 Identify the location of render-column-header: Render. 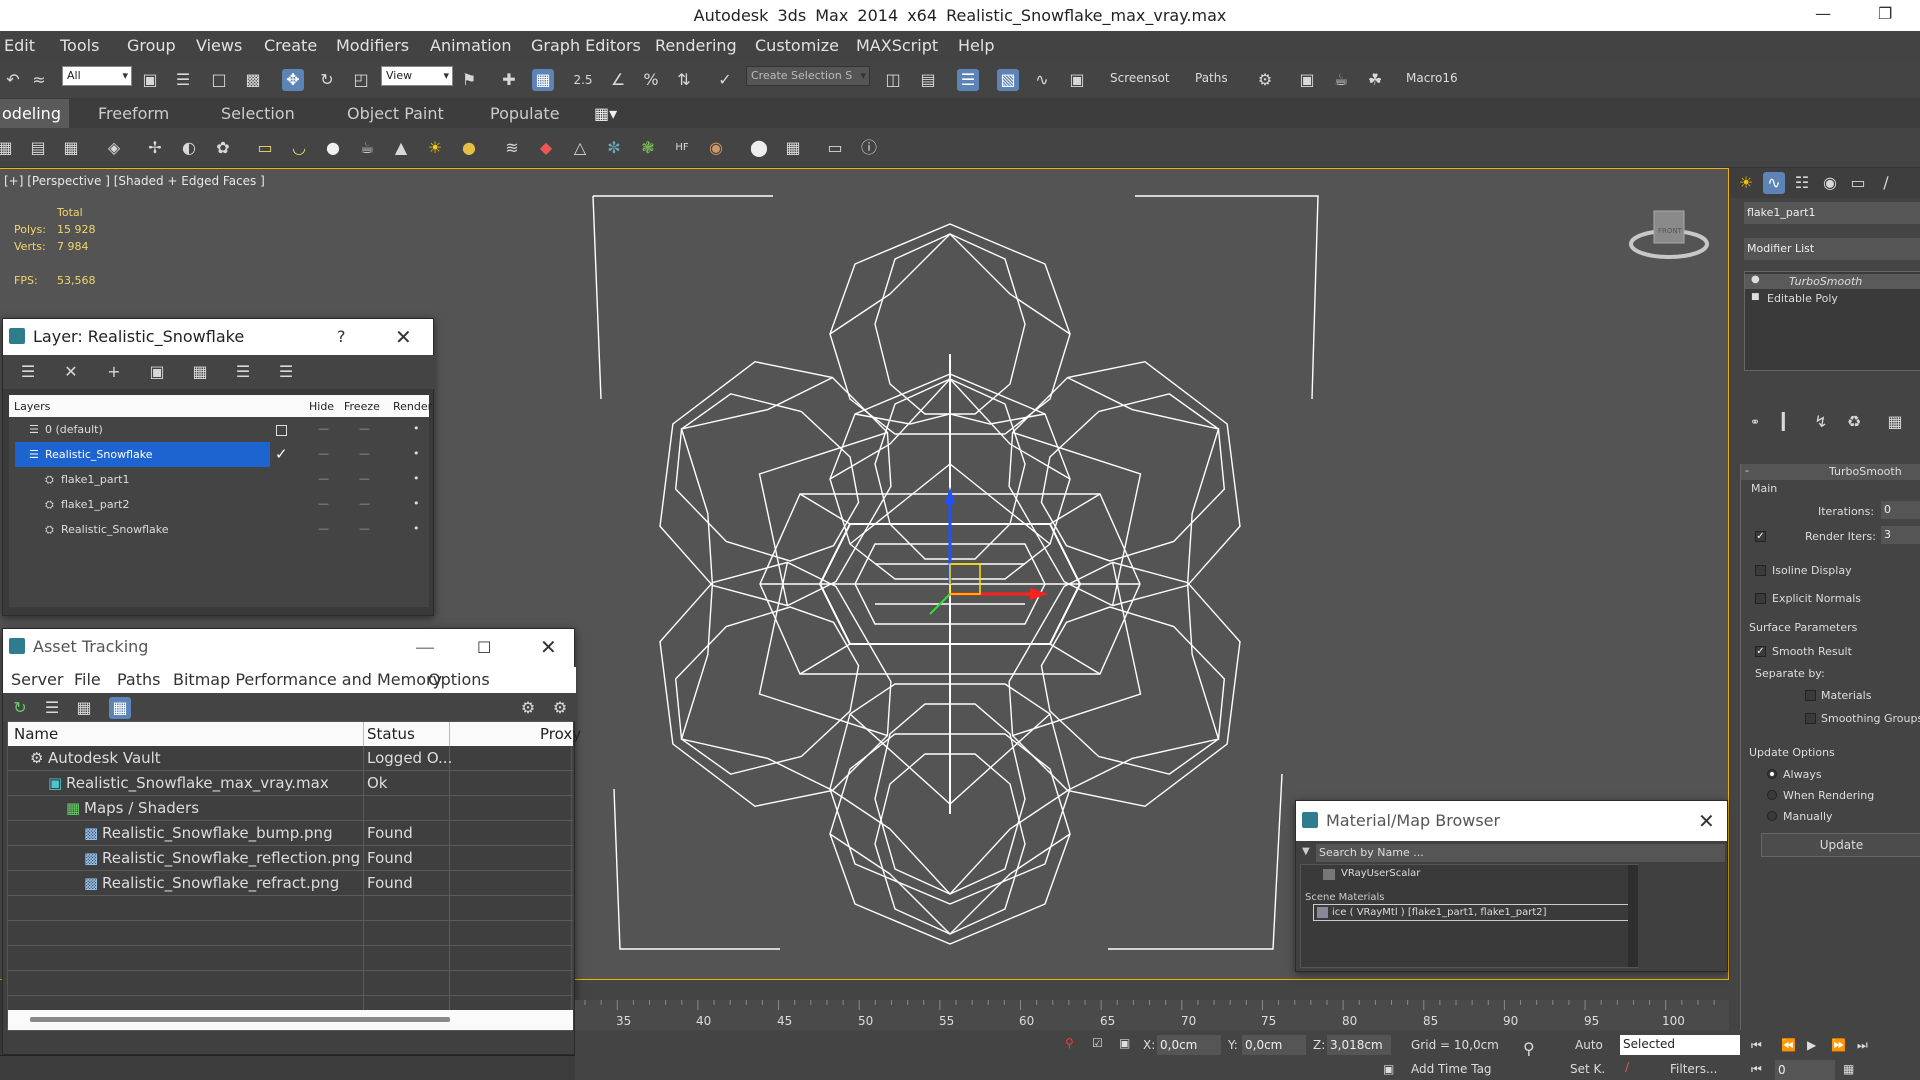
(412, 406).